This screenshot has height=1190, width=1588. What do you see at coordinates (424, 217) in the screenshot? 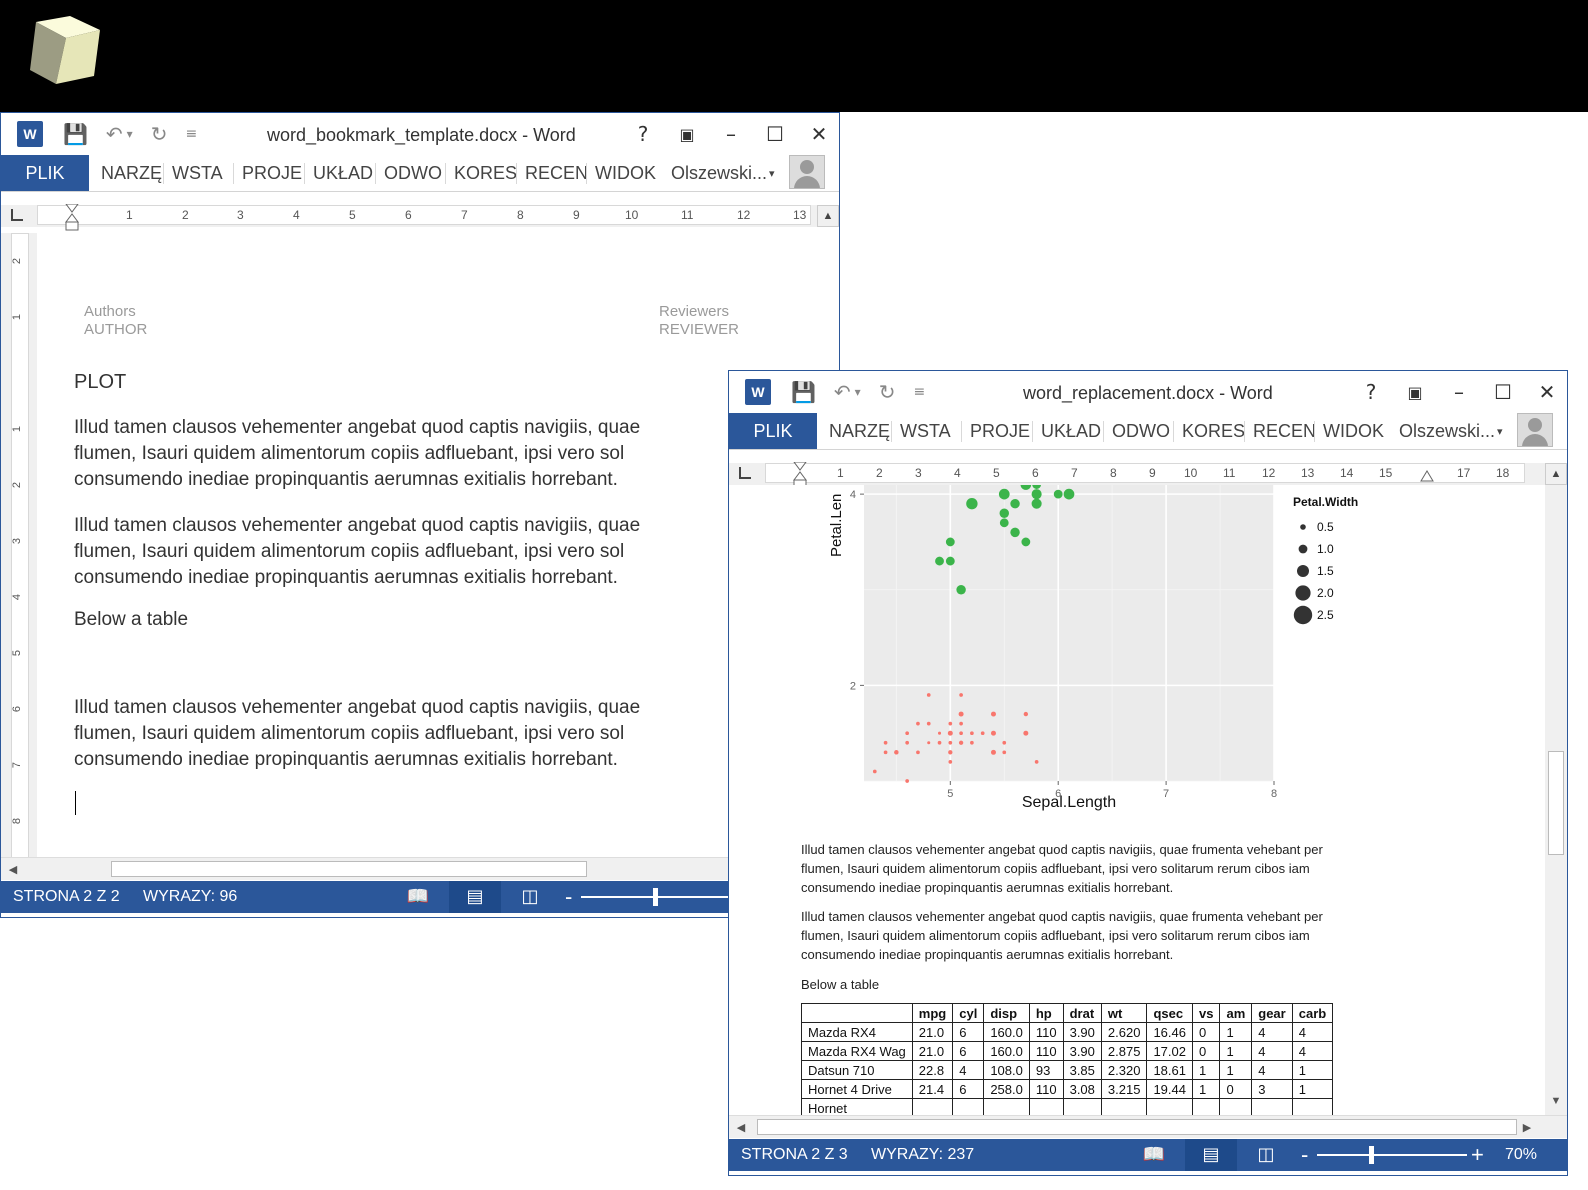
I see `horizontal-ruler: 1 2 3 4 5 6 7 8 9 10 11 12 13` at bounding box center [424, 217].